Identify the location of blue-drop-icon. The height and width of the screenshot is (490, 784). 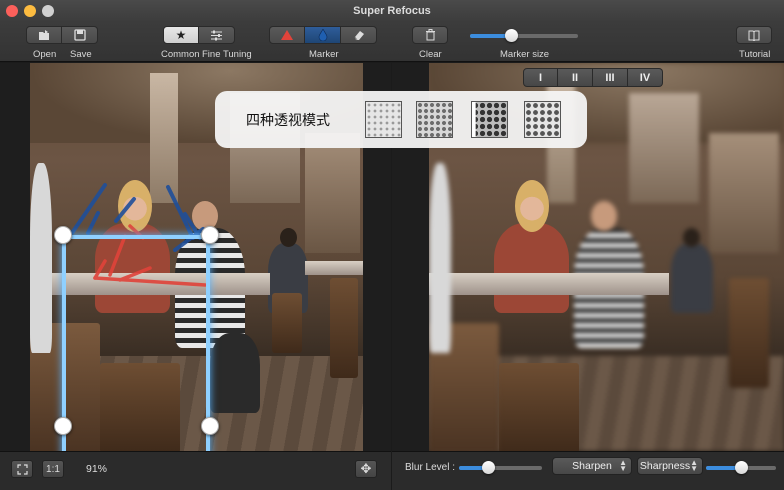
(322, 35).